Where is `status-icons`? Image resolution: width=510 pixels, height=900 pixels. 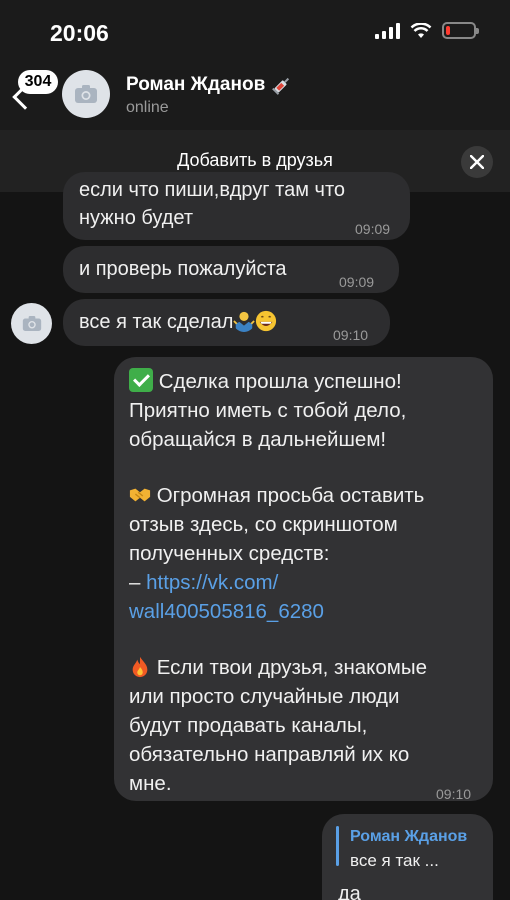 status-icons is located at coordinates (427, 30).